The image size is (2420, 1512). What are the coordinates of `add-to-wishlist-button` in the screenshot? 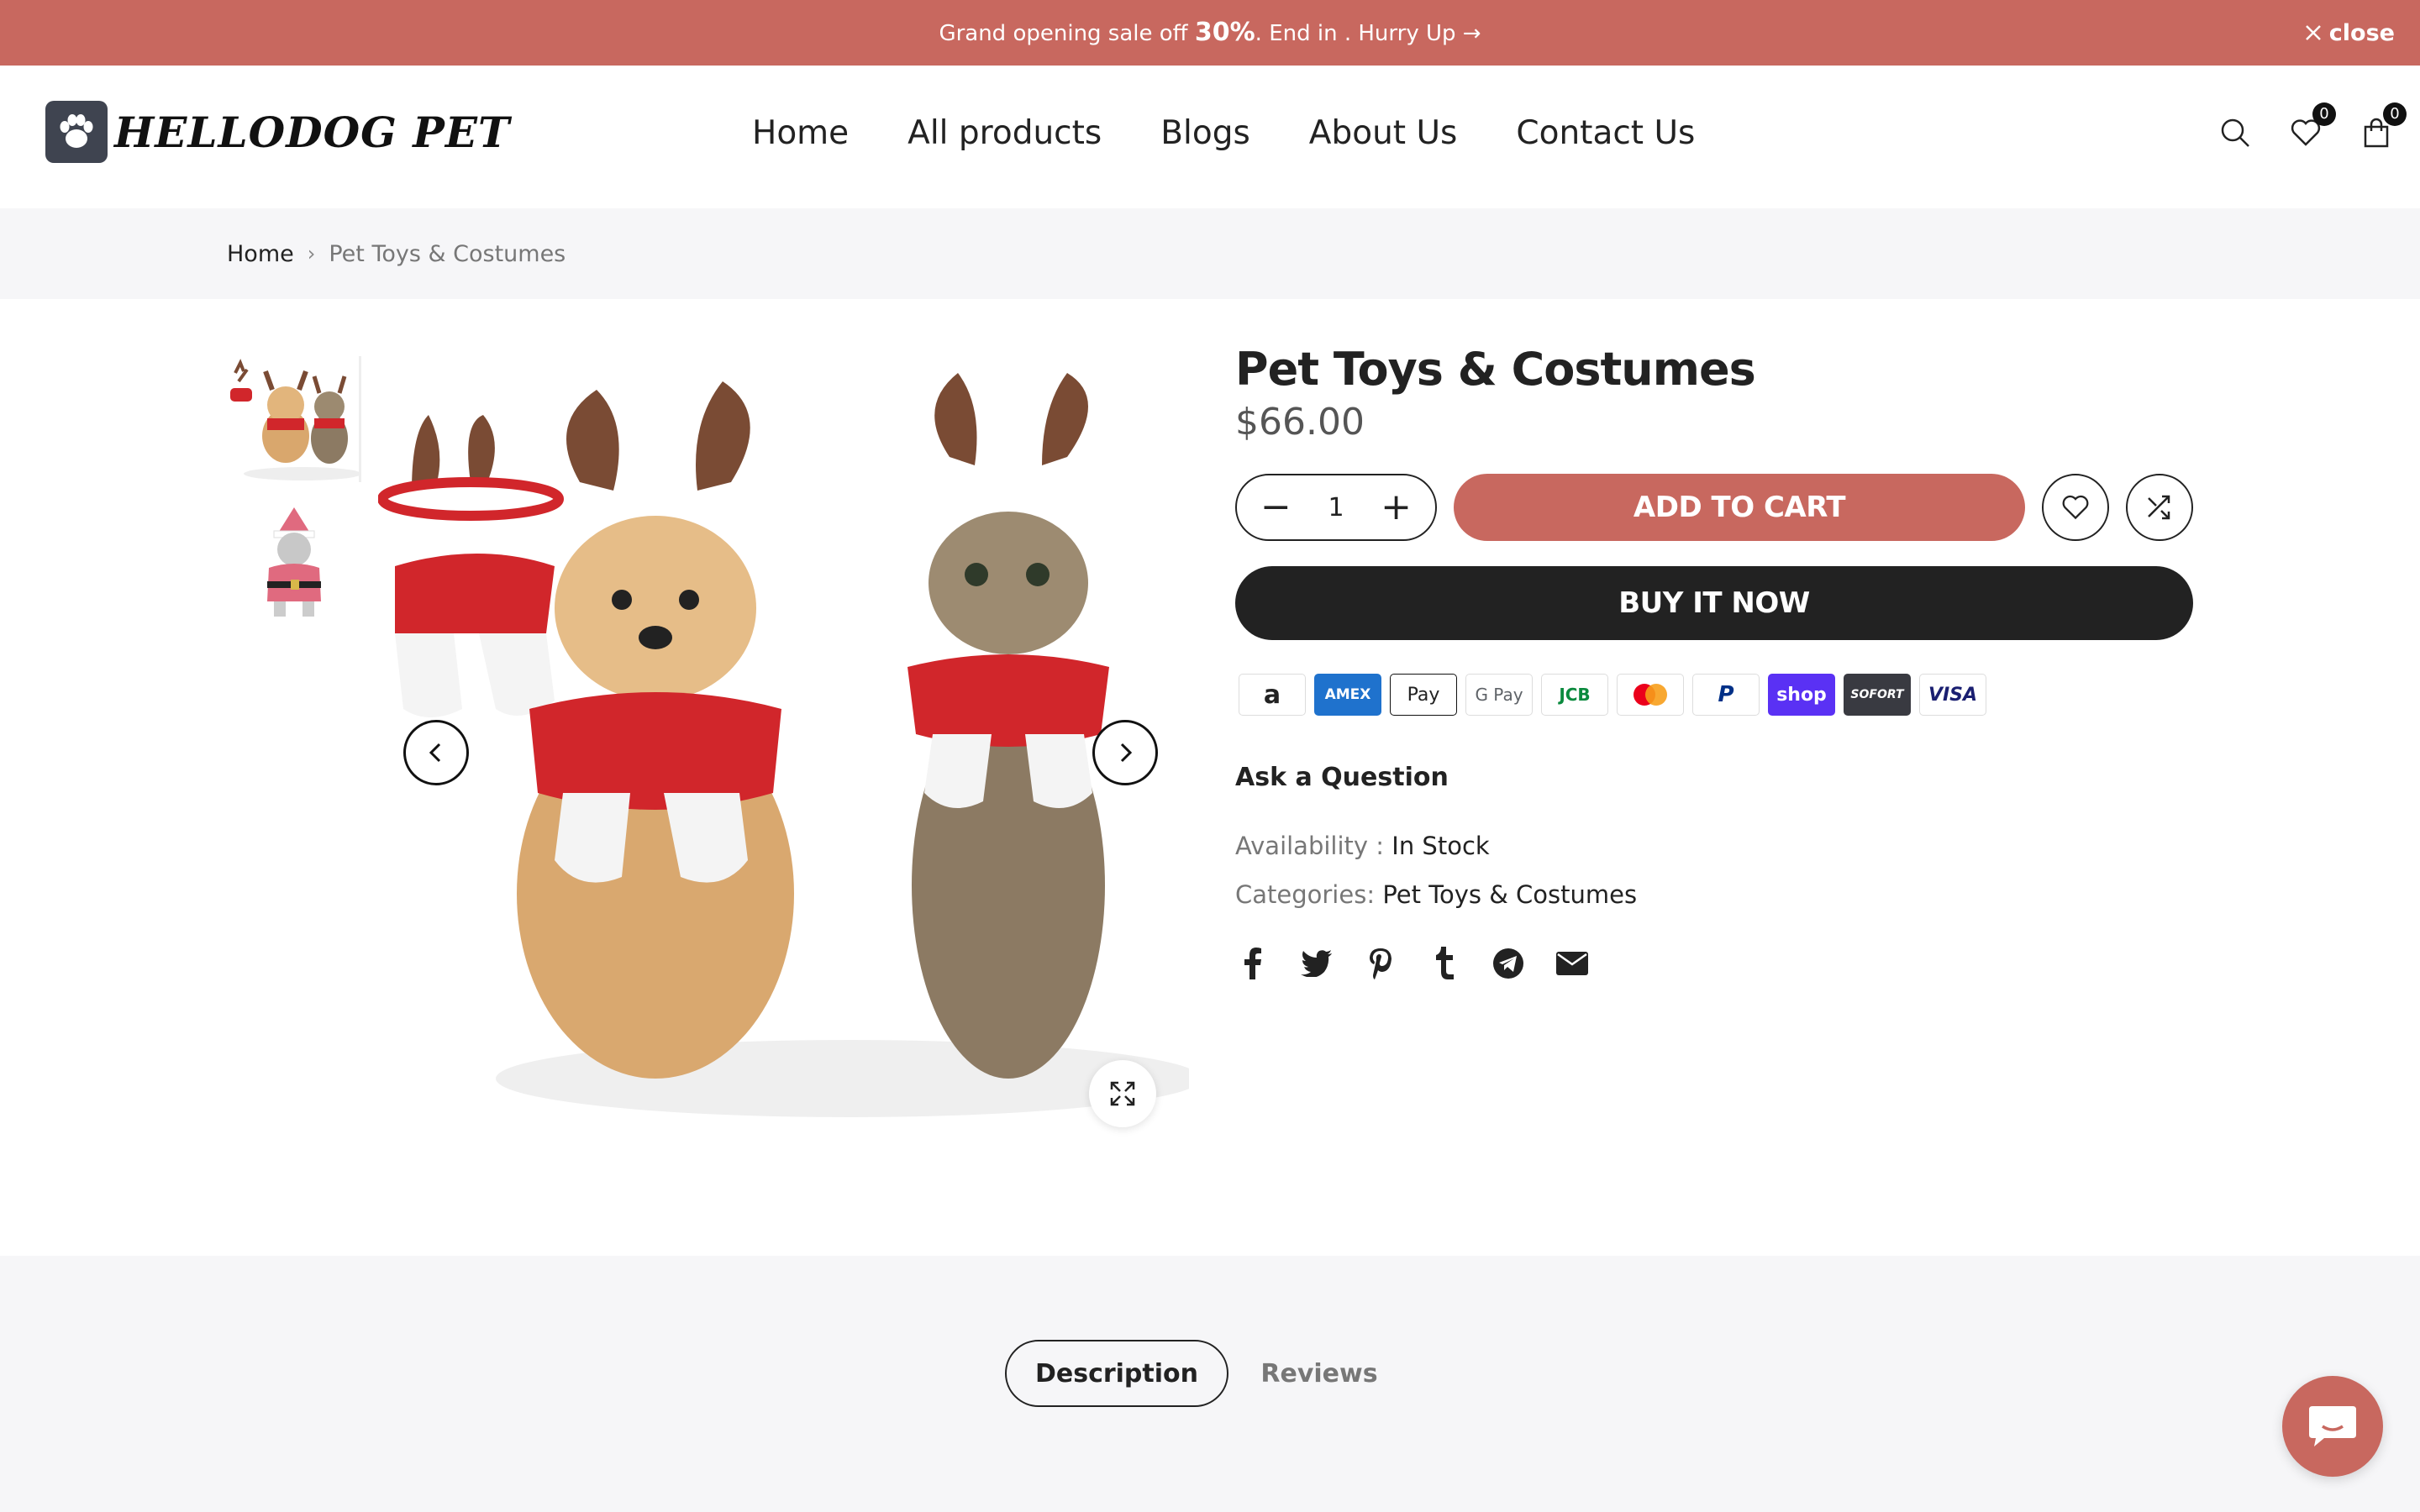 It's located at (2075, 507).